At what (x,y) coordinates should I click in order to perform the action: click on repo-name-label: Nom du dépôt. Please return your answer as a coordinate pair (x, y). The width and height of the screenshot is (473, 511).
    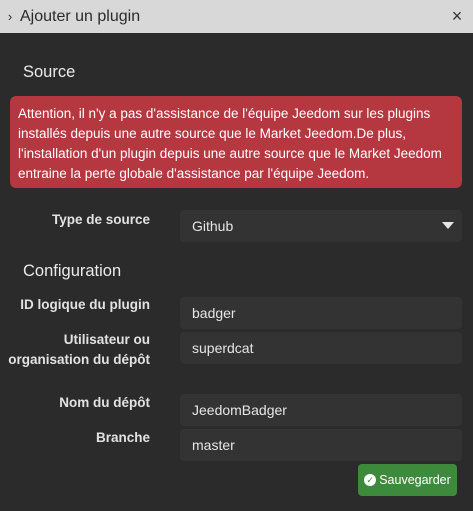
    Looking at the image, I should click on (104, 402).